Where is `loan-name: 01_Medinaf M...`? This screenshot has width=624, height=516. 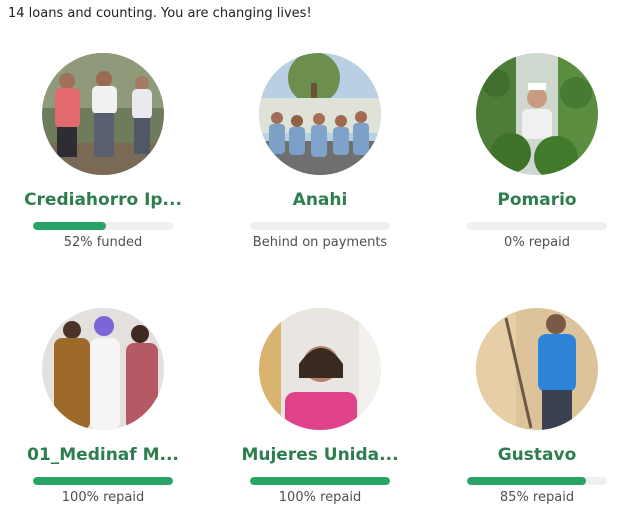
loan-name: 01_Medinaf M... is located at coordinates (103, 455).